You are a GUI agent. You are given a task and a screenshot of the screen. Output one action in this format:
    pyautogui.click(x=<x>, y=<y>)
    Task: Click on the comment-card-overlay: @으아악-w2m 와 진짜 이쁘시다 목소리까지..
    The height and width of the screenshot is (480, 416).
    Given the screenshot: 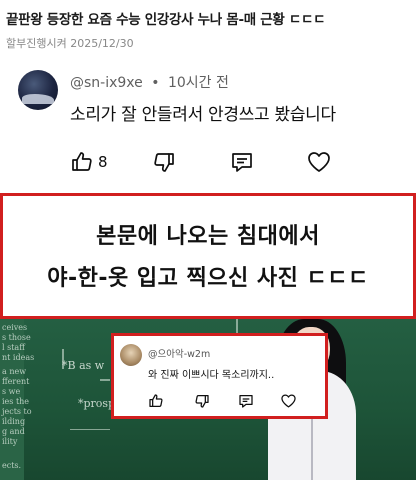 What is the action you would take?
    pyautogui.click(x=219, y=376)
    